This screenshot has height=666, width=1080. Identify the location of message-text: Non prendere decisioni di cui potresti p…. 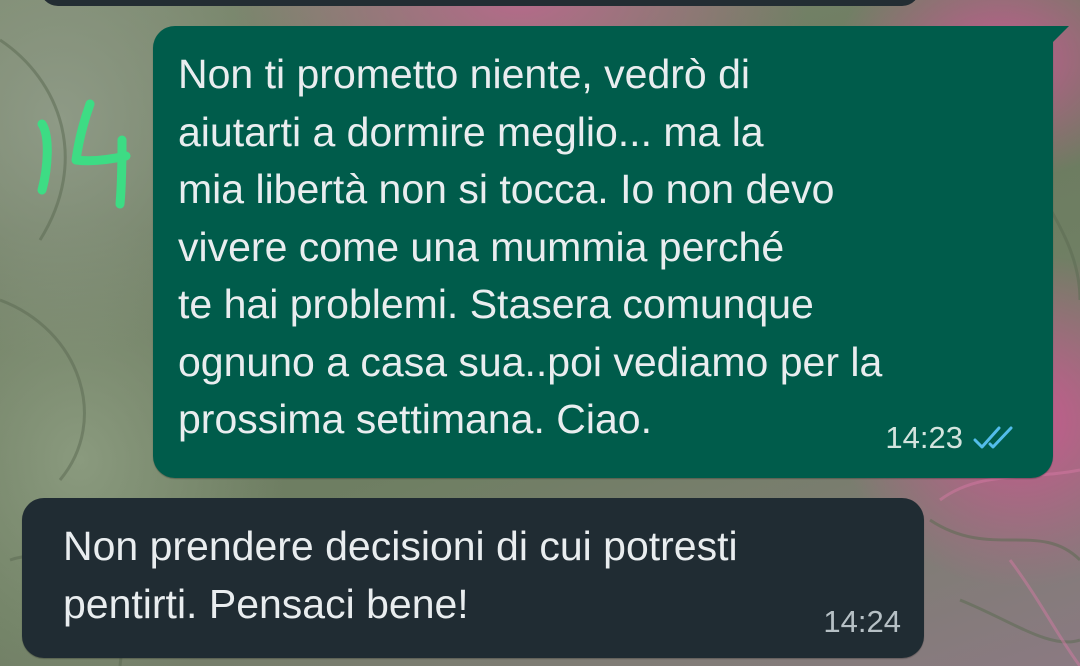
(400, 575).